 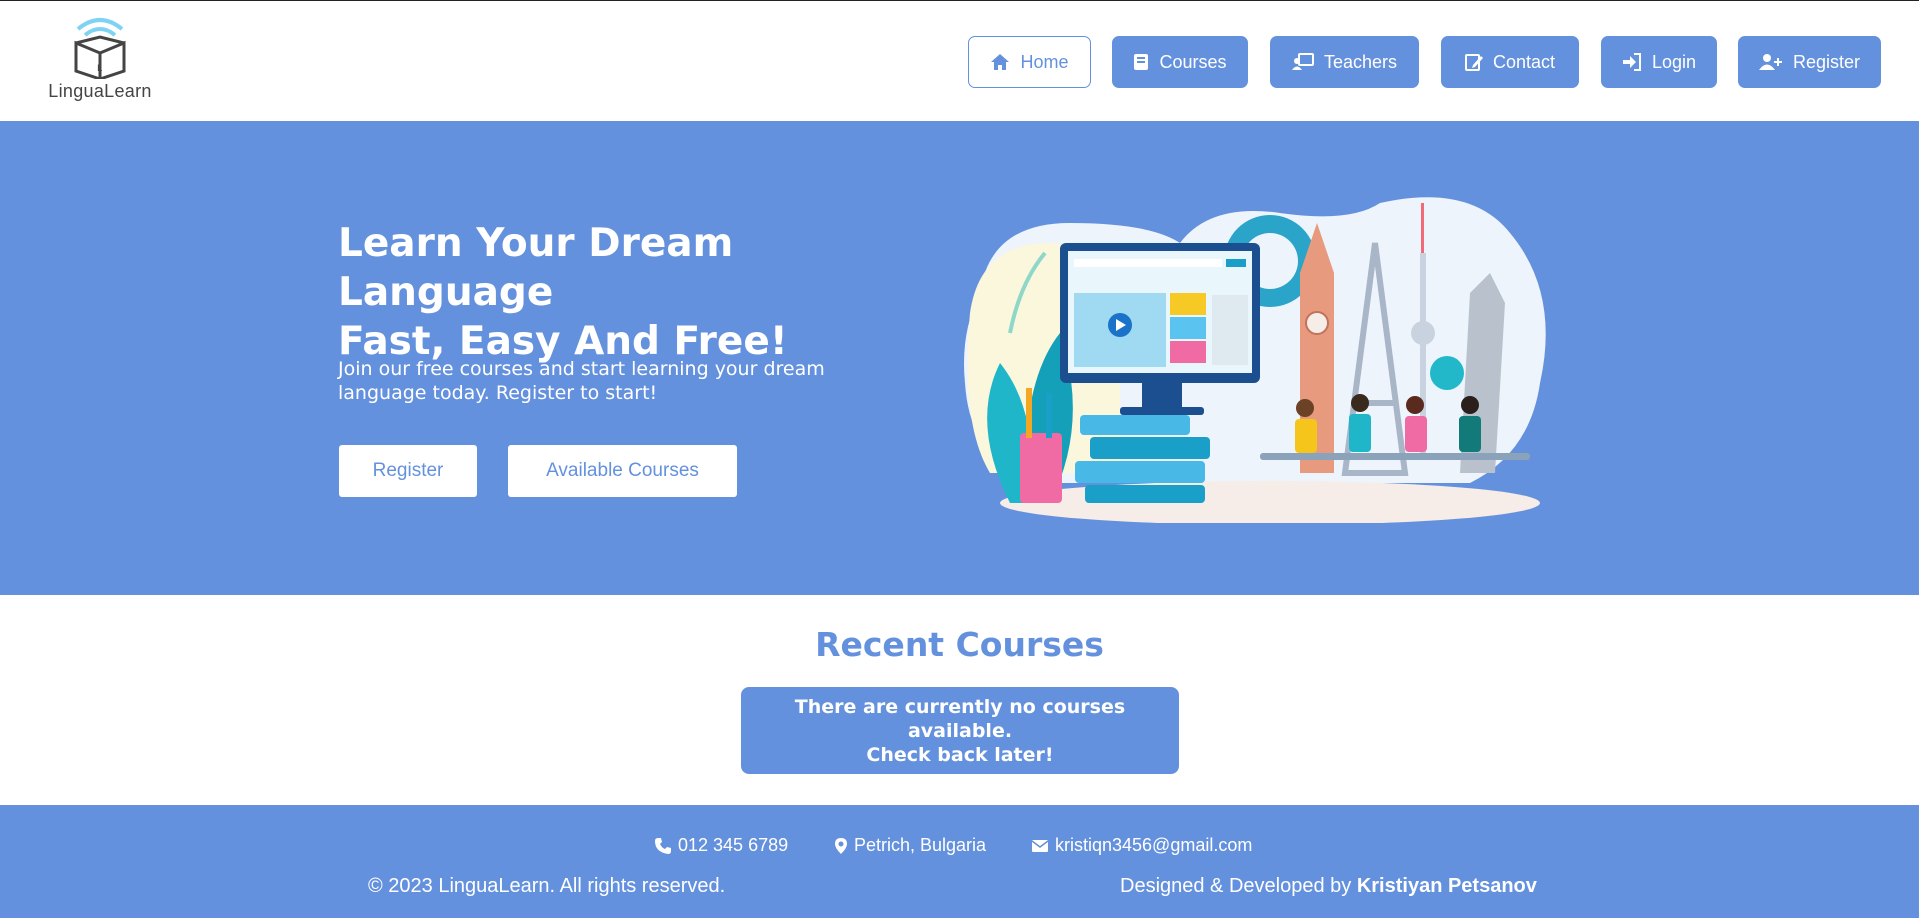 What do you see at coordinates (1360, 61) in the screenshot?
I see `nav-teachers-label: Teachers` at bounding box center [1360, 61].